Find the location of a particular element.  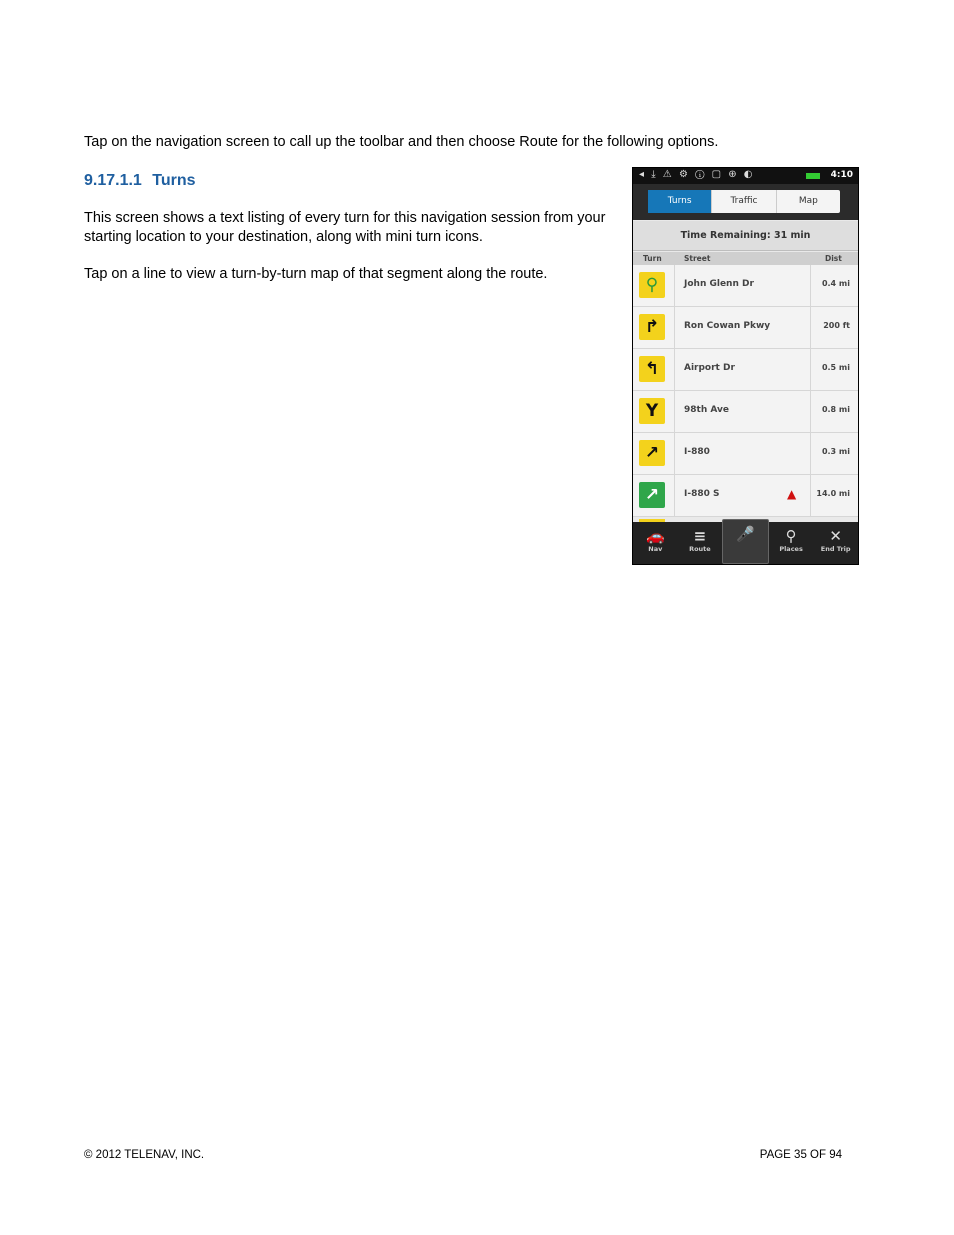

section-heading: 9.17.1.1 Turns is located at coordinates (140, 181).